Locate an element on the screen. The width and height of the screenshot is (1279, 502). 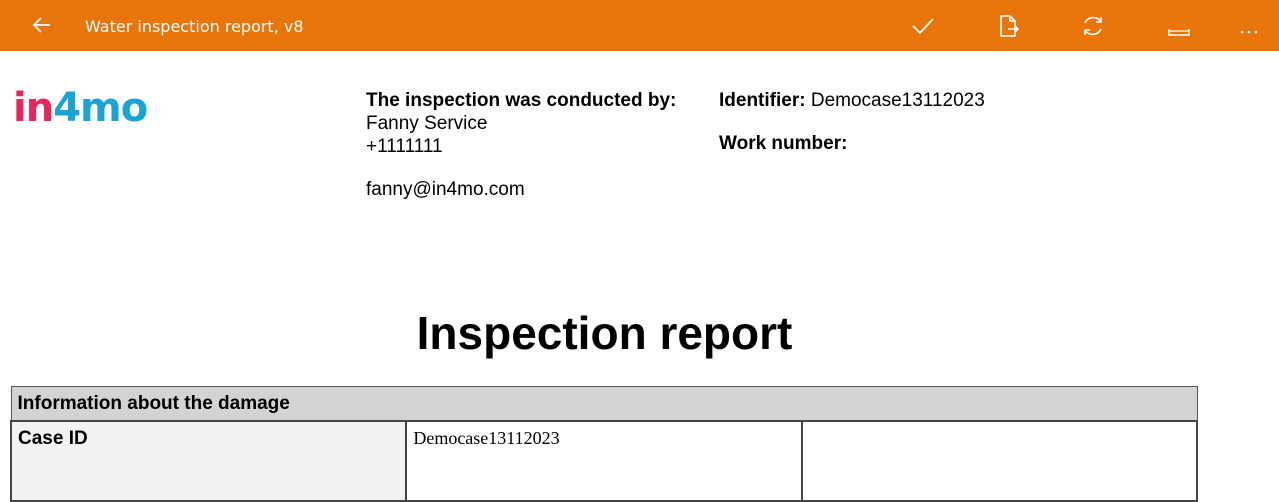
identifier-row: Identifier: Democase13112023 is located at coordinates (852, 100).